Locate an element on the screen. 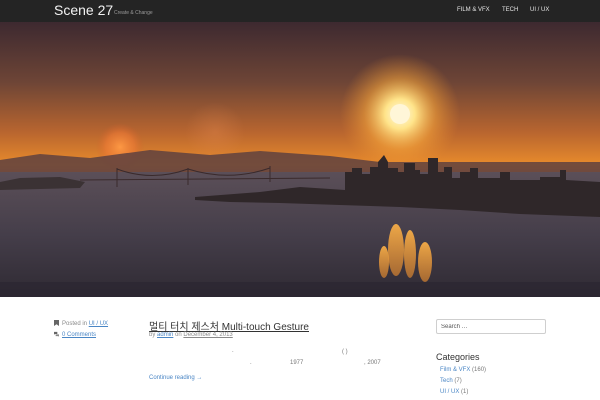 The height and width of the screenshot is (400, 600). category-count: (1) is located at coordinates (465, 392).